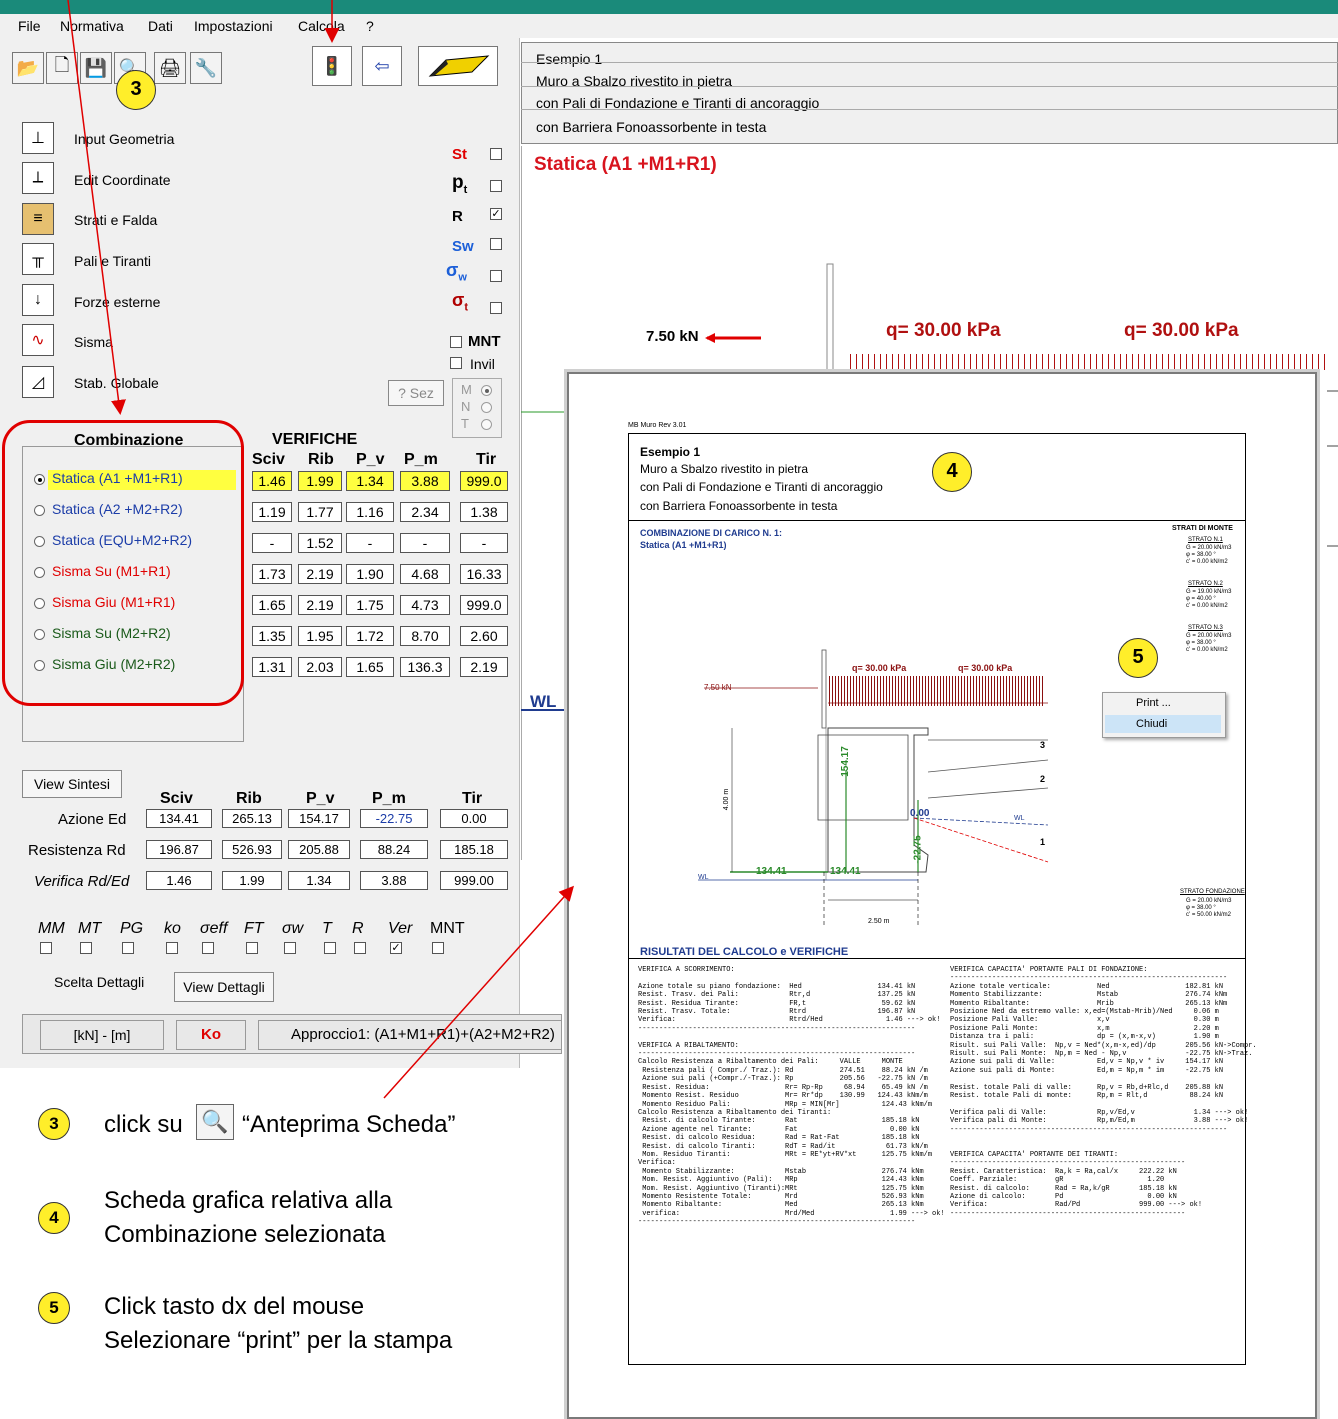  I want to click on seismic-icon: ∿, so click(38, 340).